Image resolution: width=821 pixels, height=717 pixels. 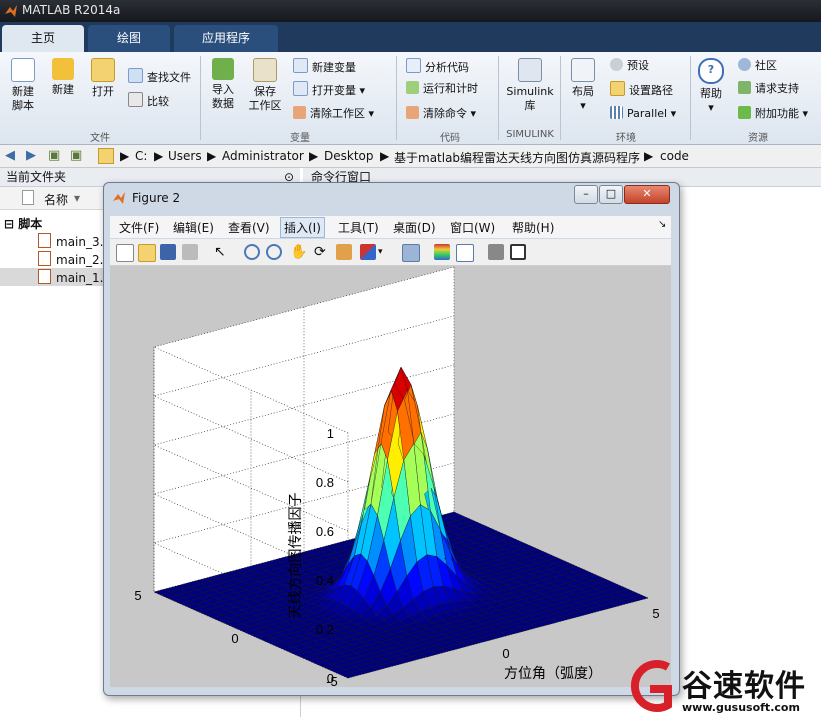 I want to click on new-variable-icon, so click(x=300, y=65).